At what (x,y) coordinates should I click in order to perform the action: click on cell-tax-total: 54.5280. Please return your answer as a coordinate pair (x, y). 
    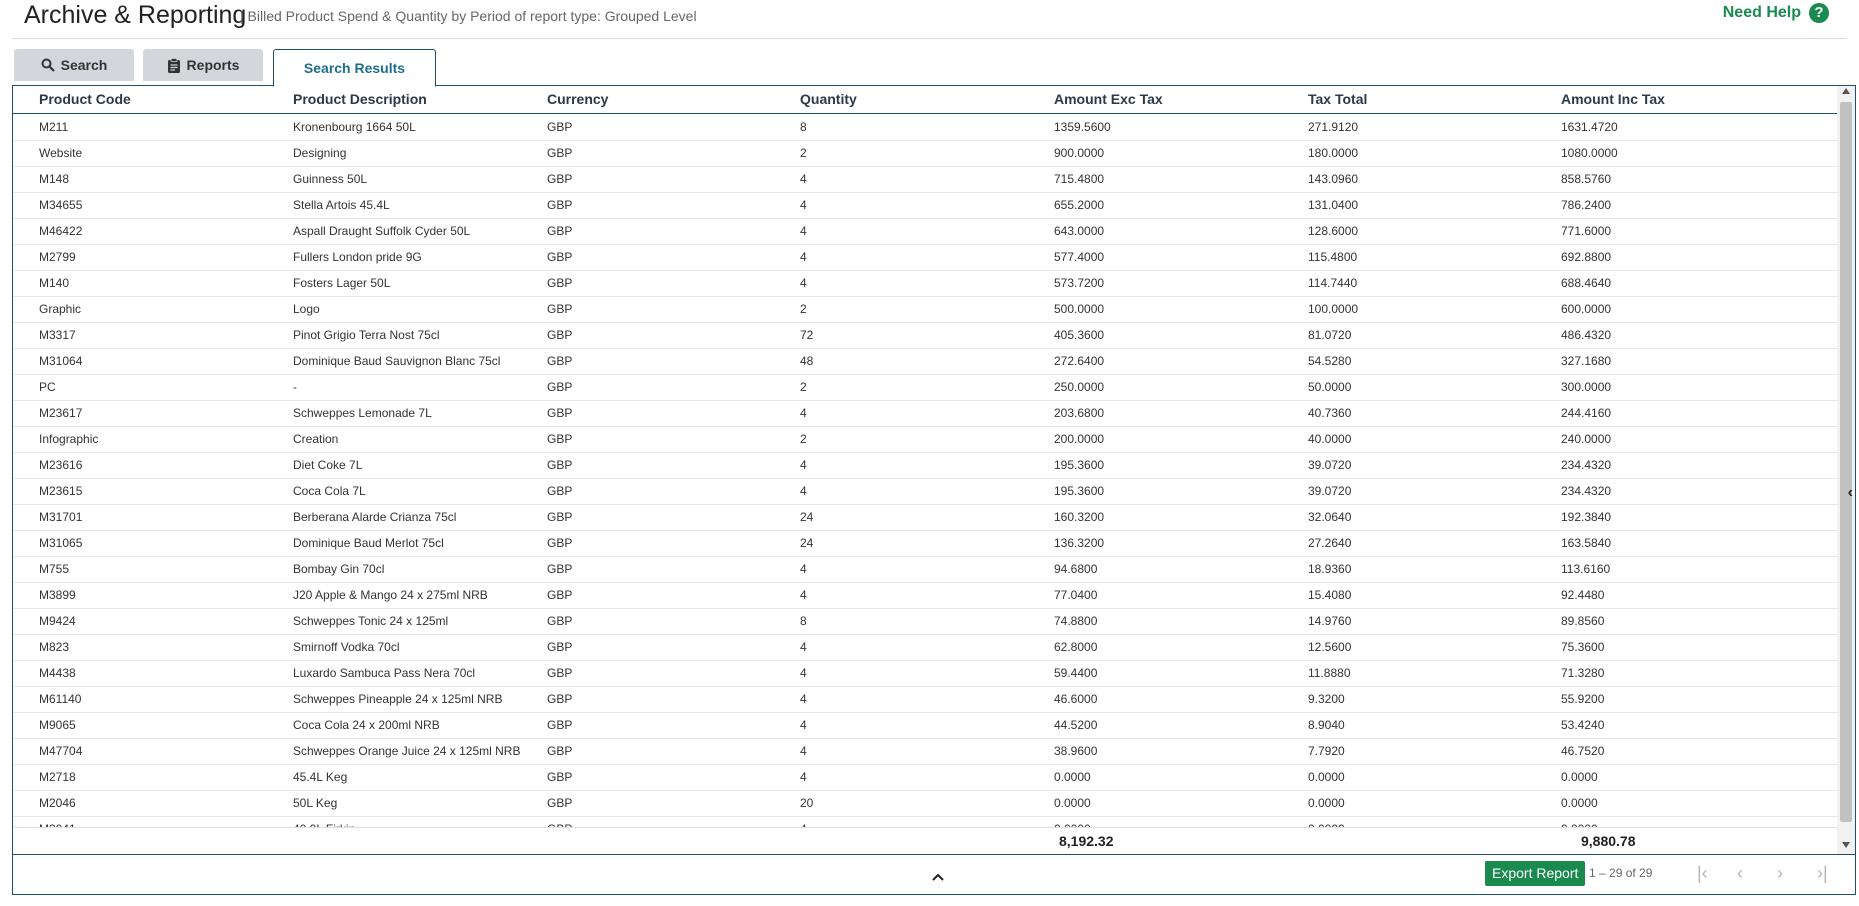
    Looking at the image, I should click on (1330, 361).